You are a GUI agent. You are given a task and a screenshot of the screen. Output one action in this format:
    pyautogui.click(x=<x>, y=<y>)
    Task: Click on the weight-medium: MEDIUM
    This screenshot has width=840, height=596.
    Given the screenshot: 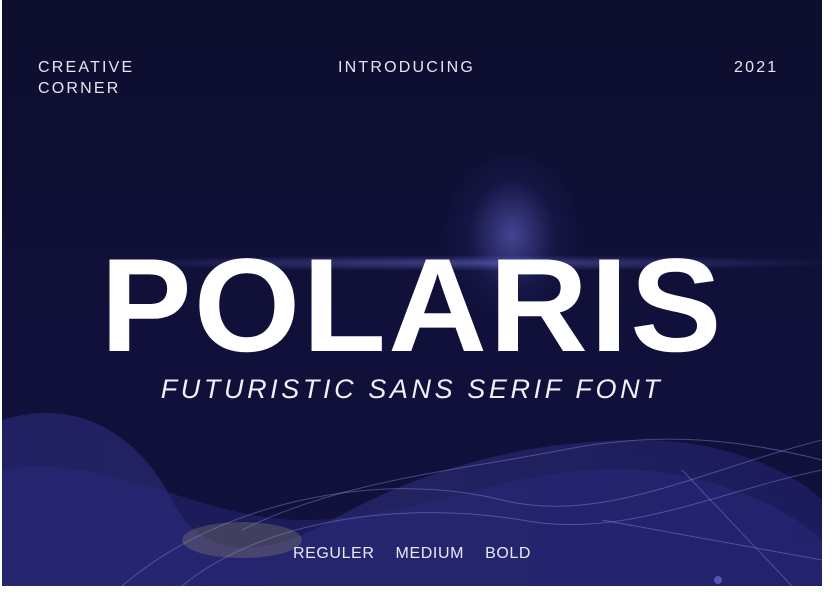 What is the action you would take?
    pyautogui.click(x=430, y=553)
    